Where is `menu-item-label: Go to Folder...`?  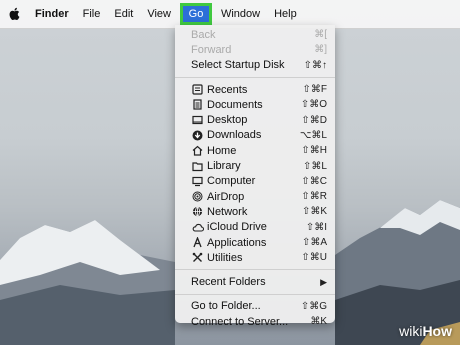
menu-item-label: Go to Folder... is located at coordinates (226, 306).